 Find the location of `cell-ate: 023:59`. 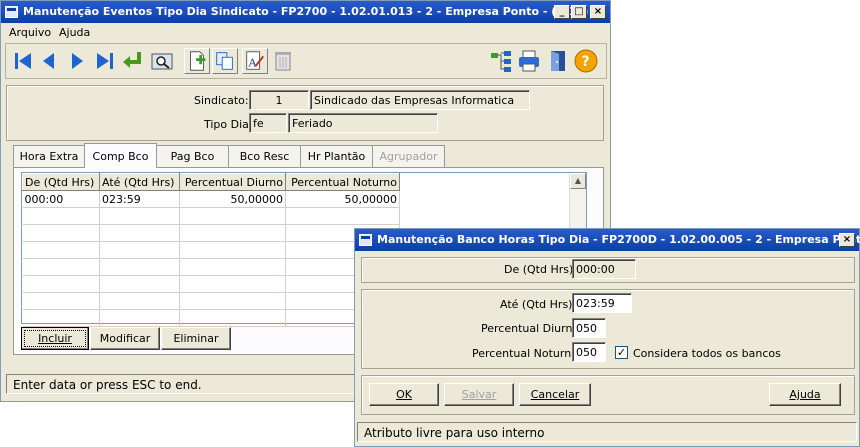

cell-ate: 023:59 is located at coordinates (139, 199).